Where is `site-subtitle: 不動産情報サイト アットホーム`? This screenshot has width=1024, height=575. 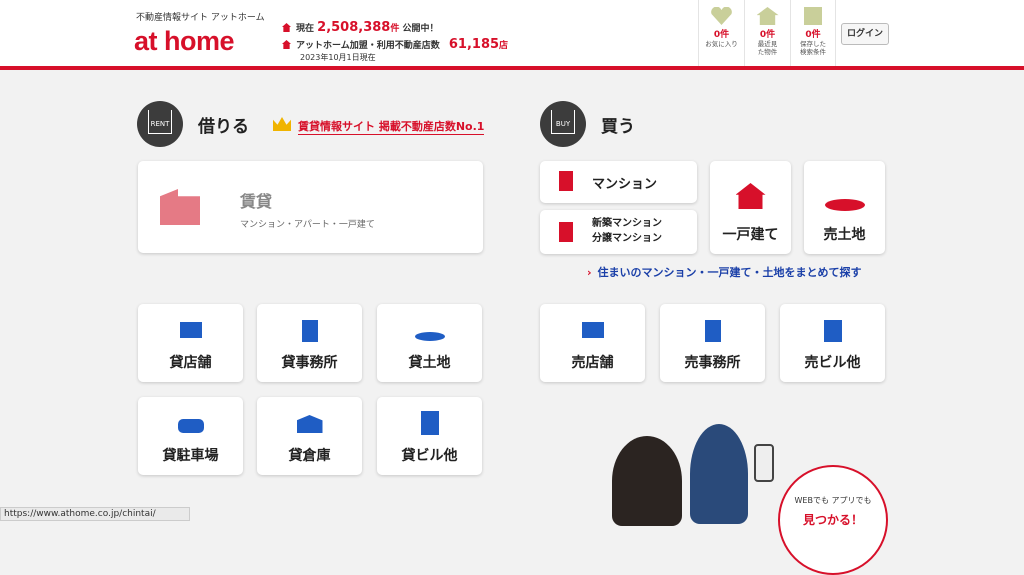 site-subtitle: 不動産情報サイト アットホーム is located at coordinates (200, 18).